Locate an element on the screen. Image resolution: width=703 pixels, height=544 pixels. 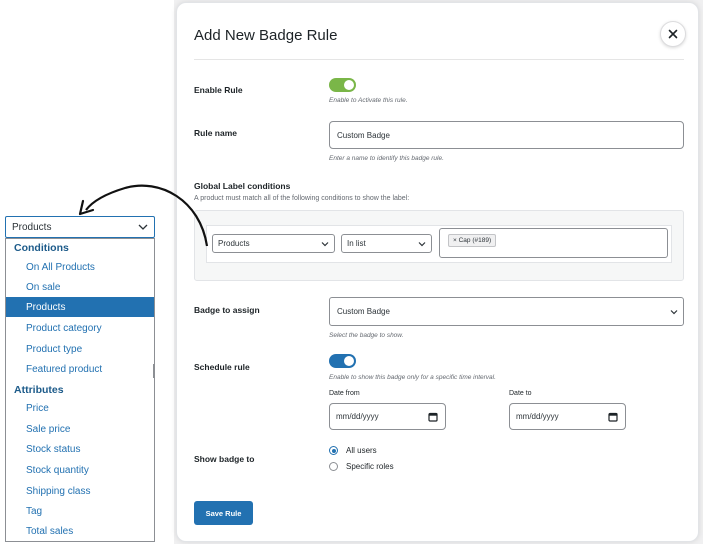
radio-specific-roles: Specific roles is located at coordinates (361, 466).